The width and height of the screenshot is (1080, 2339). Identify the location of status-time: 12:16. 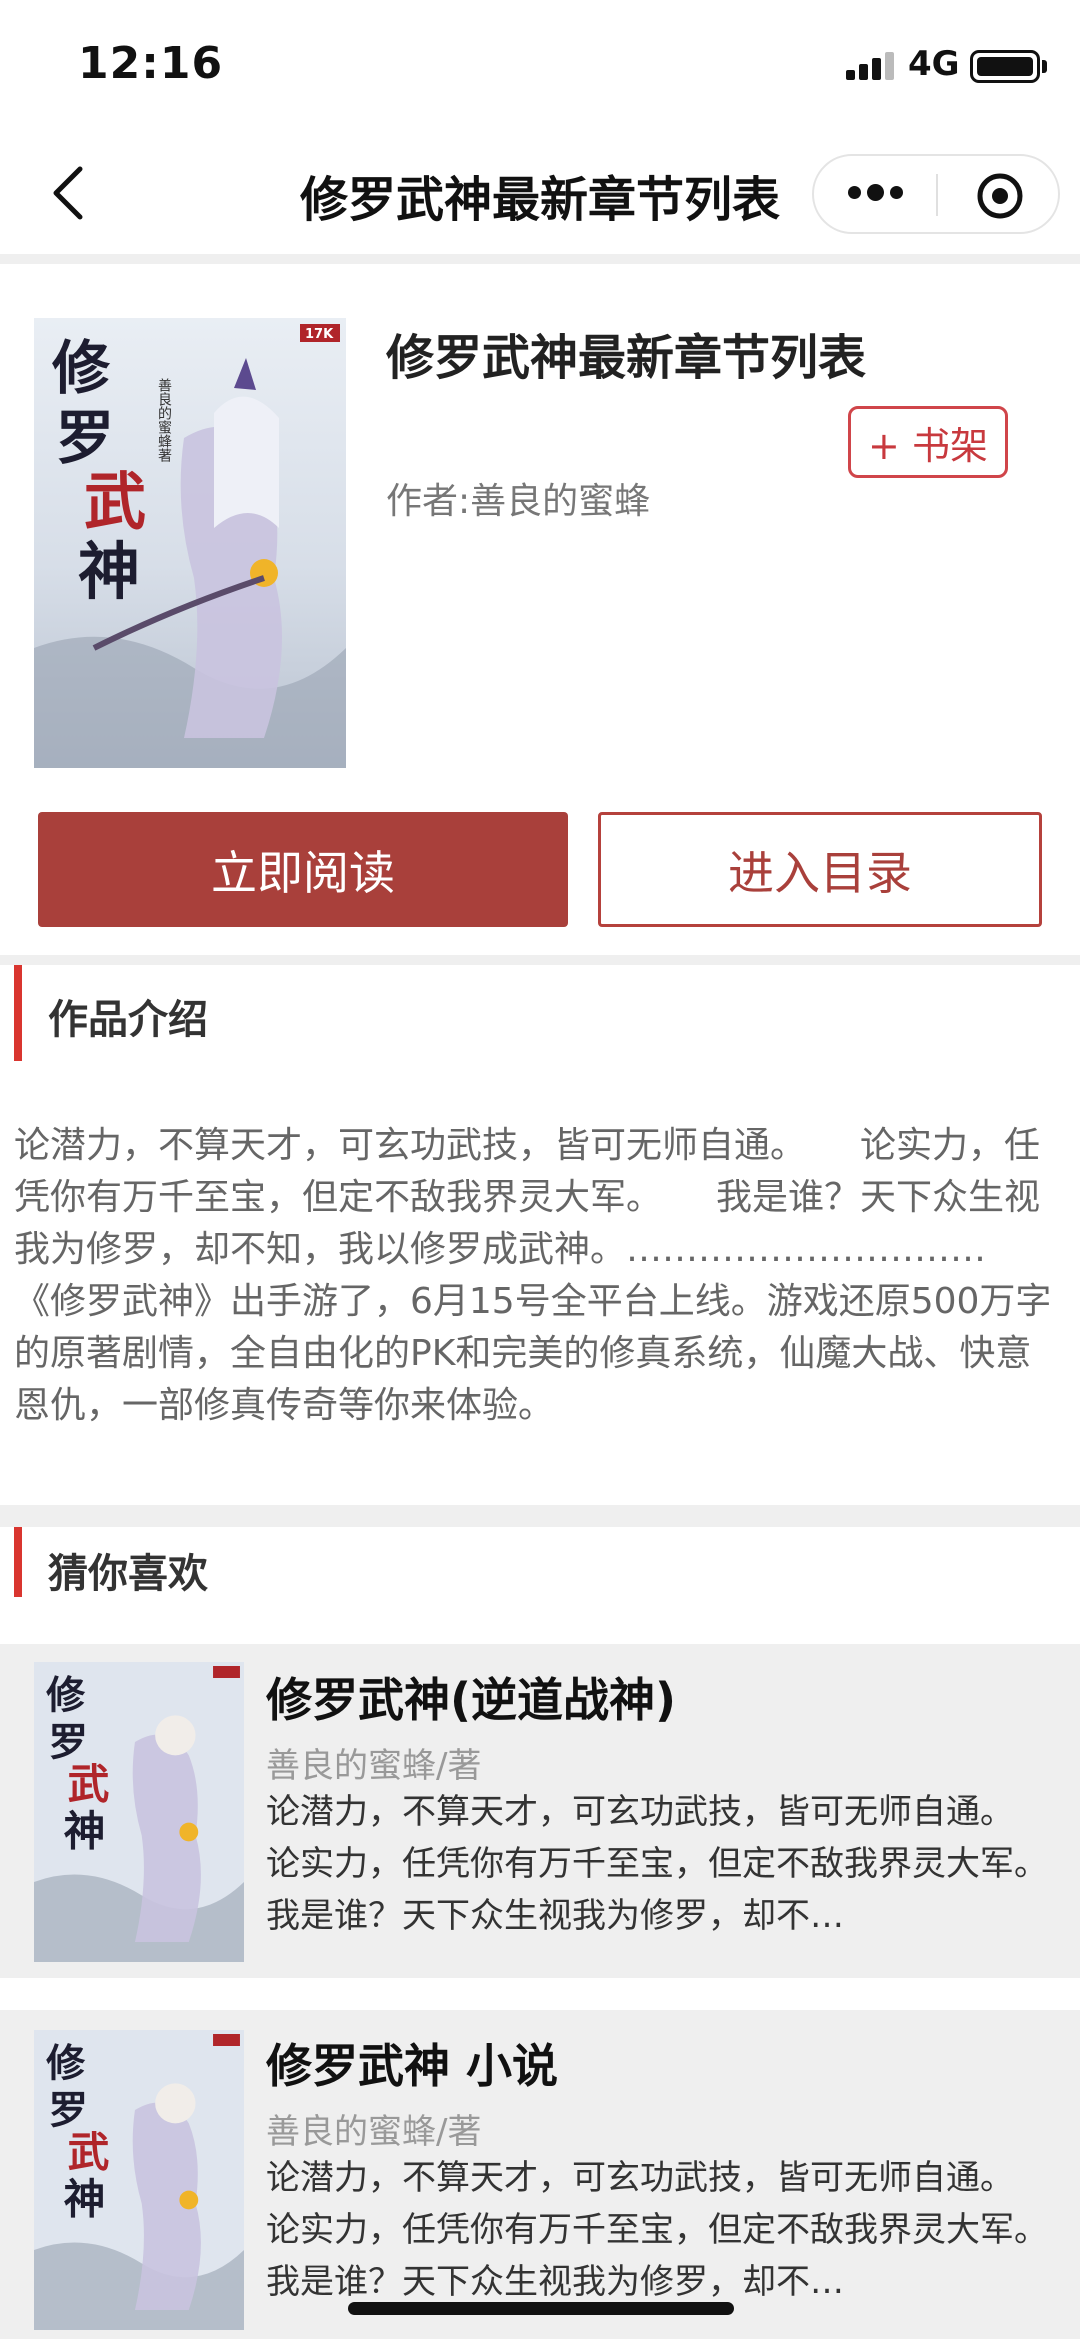
(151, 63).